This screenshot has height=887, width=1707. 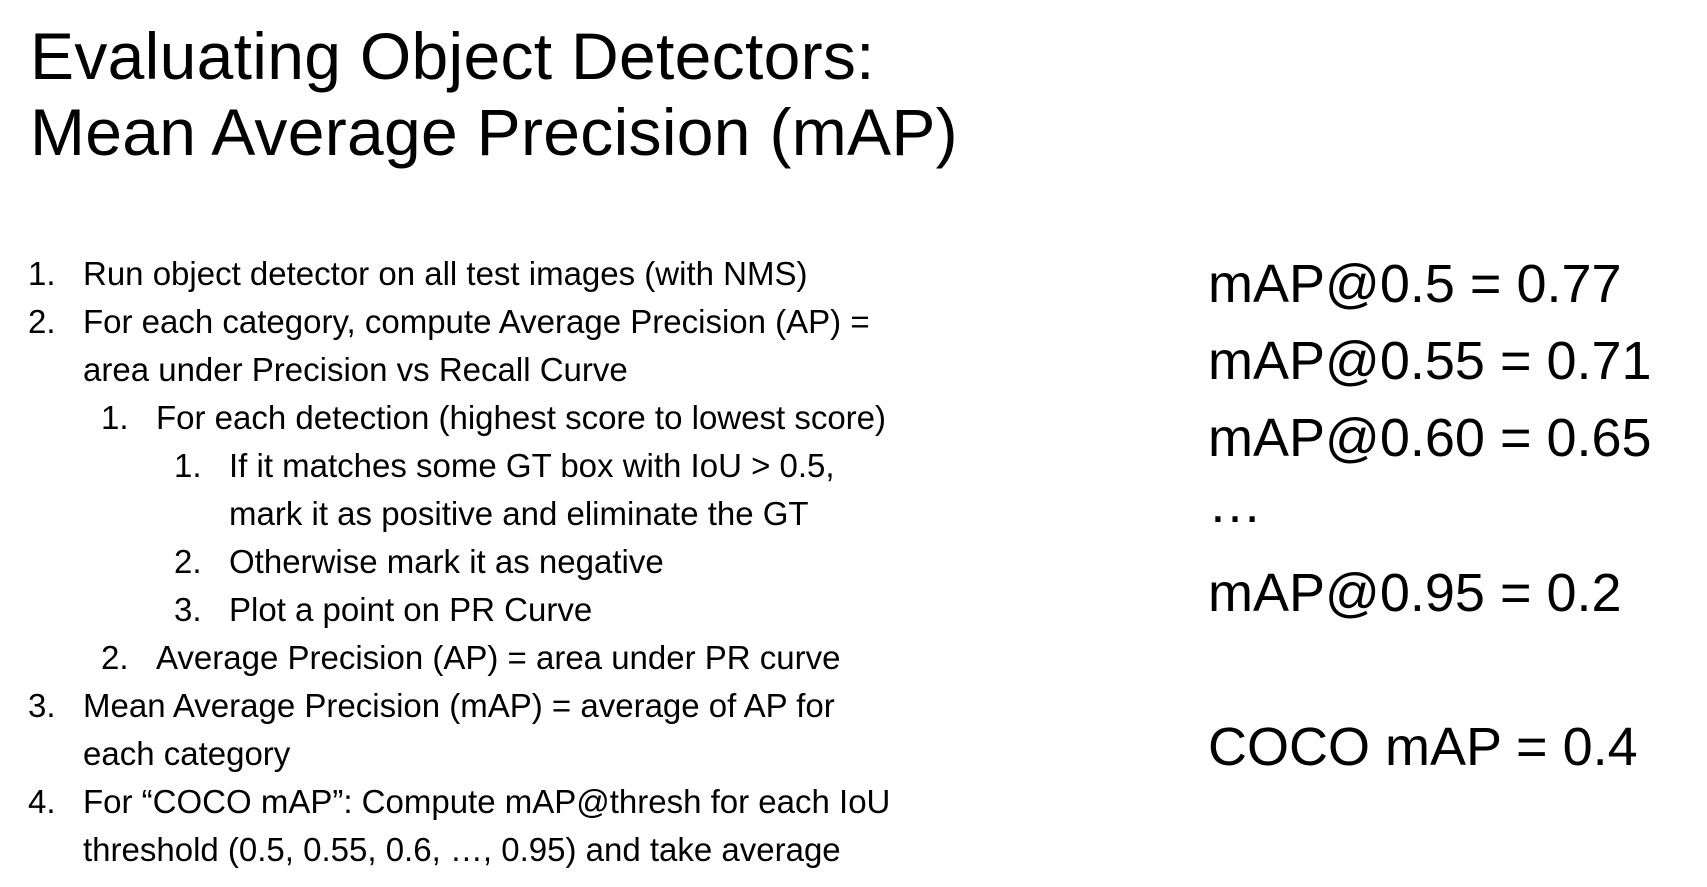 I want to click on list-item-text: area under Precision vs Recall Curve, so click(x=355, y=369).